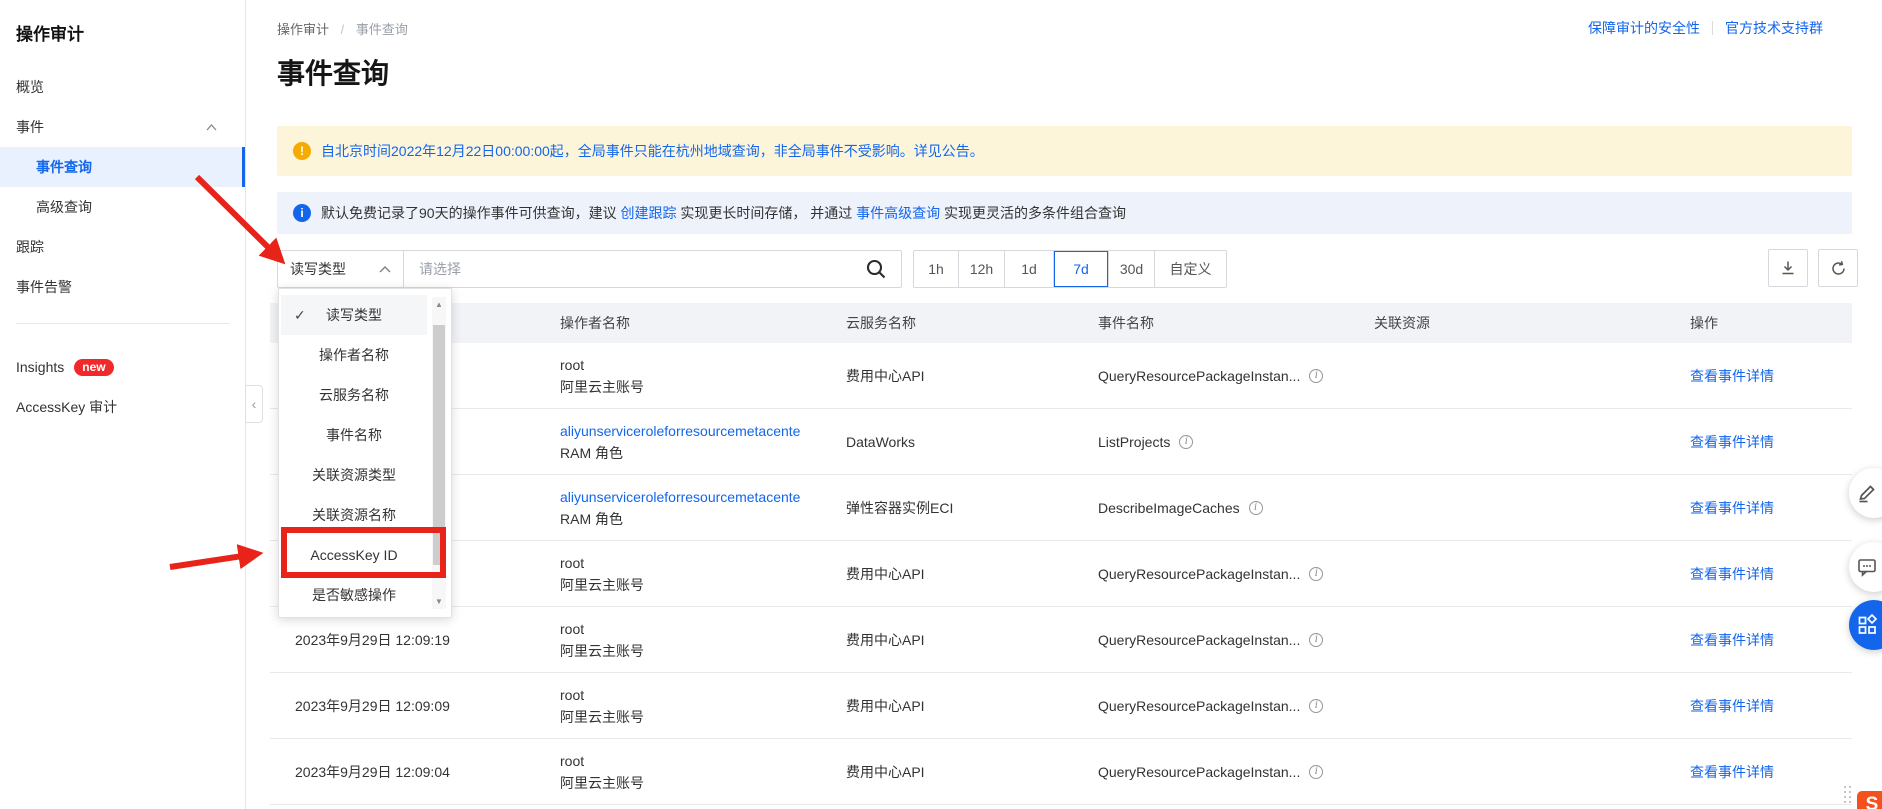 This screenshot has height=809, width=1882. I want to click on breadcrumb-current: 事件查询, so click(381, 29).